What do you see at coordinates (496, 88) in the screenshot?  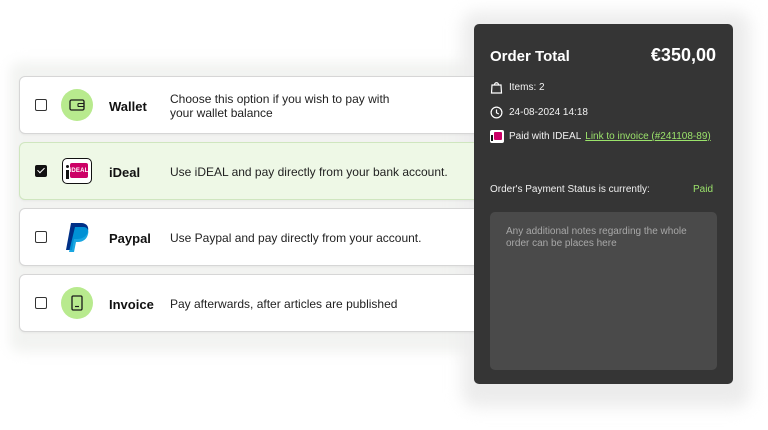 I see `shopping-bag-icon` at bounding box center [496, 88].